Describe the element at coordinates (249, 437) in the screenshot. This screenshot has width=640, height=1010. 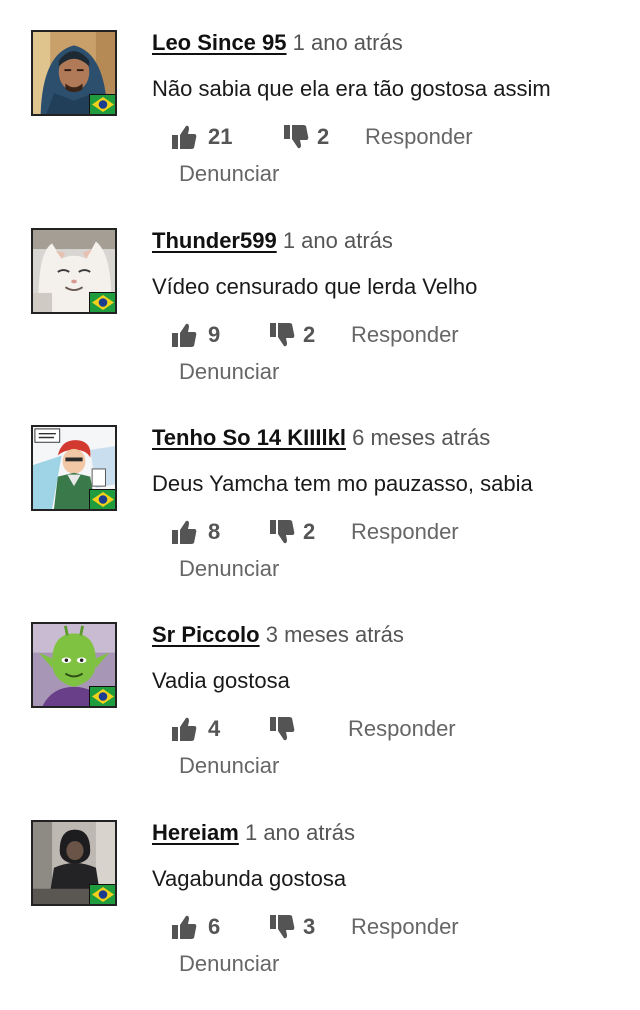
I see `username-link: Tenho So 14 KIIIlkl` at that location.